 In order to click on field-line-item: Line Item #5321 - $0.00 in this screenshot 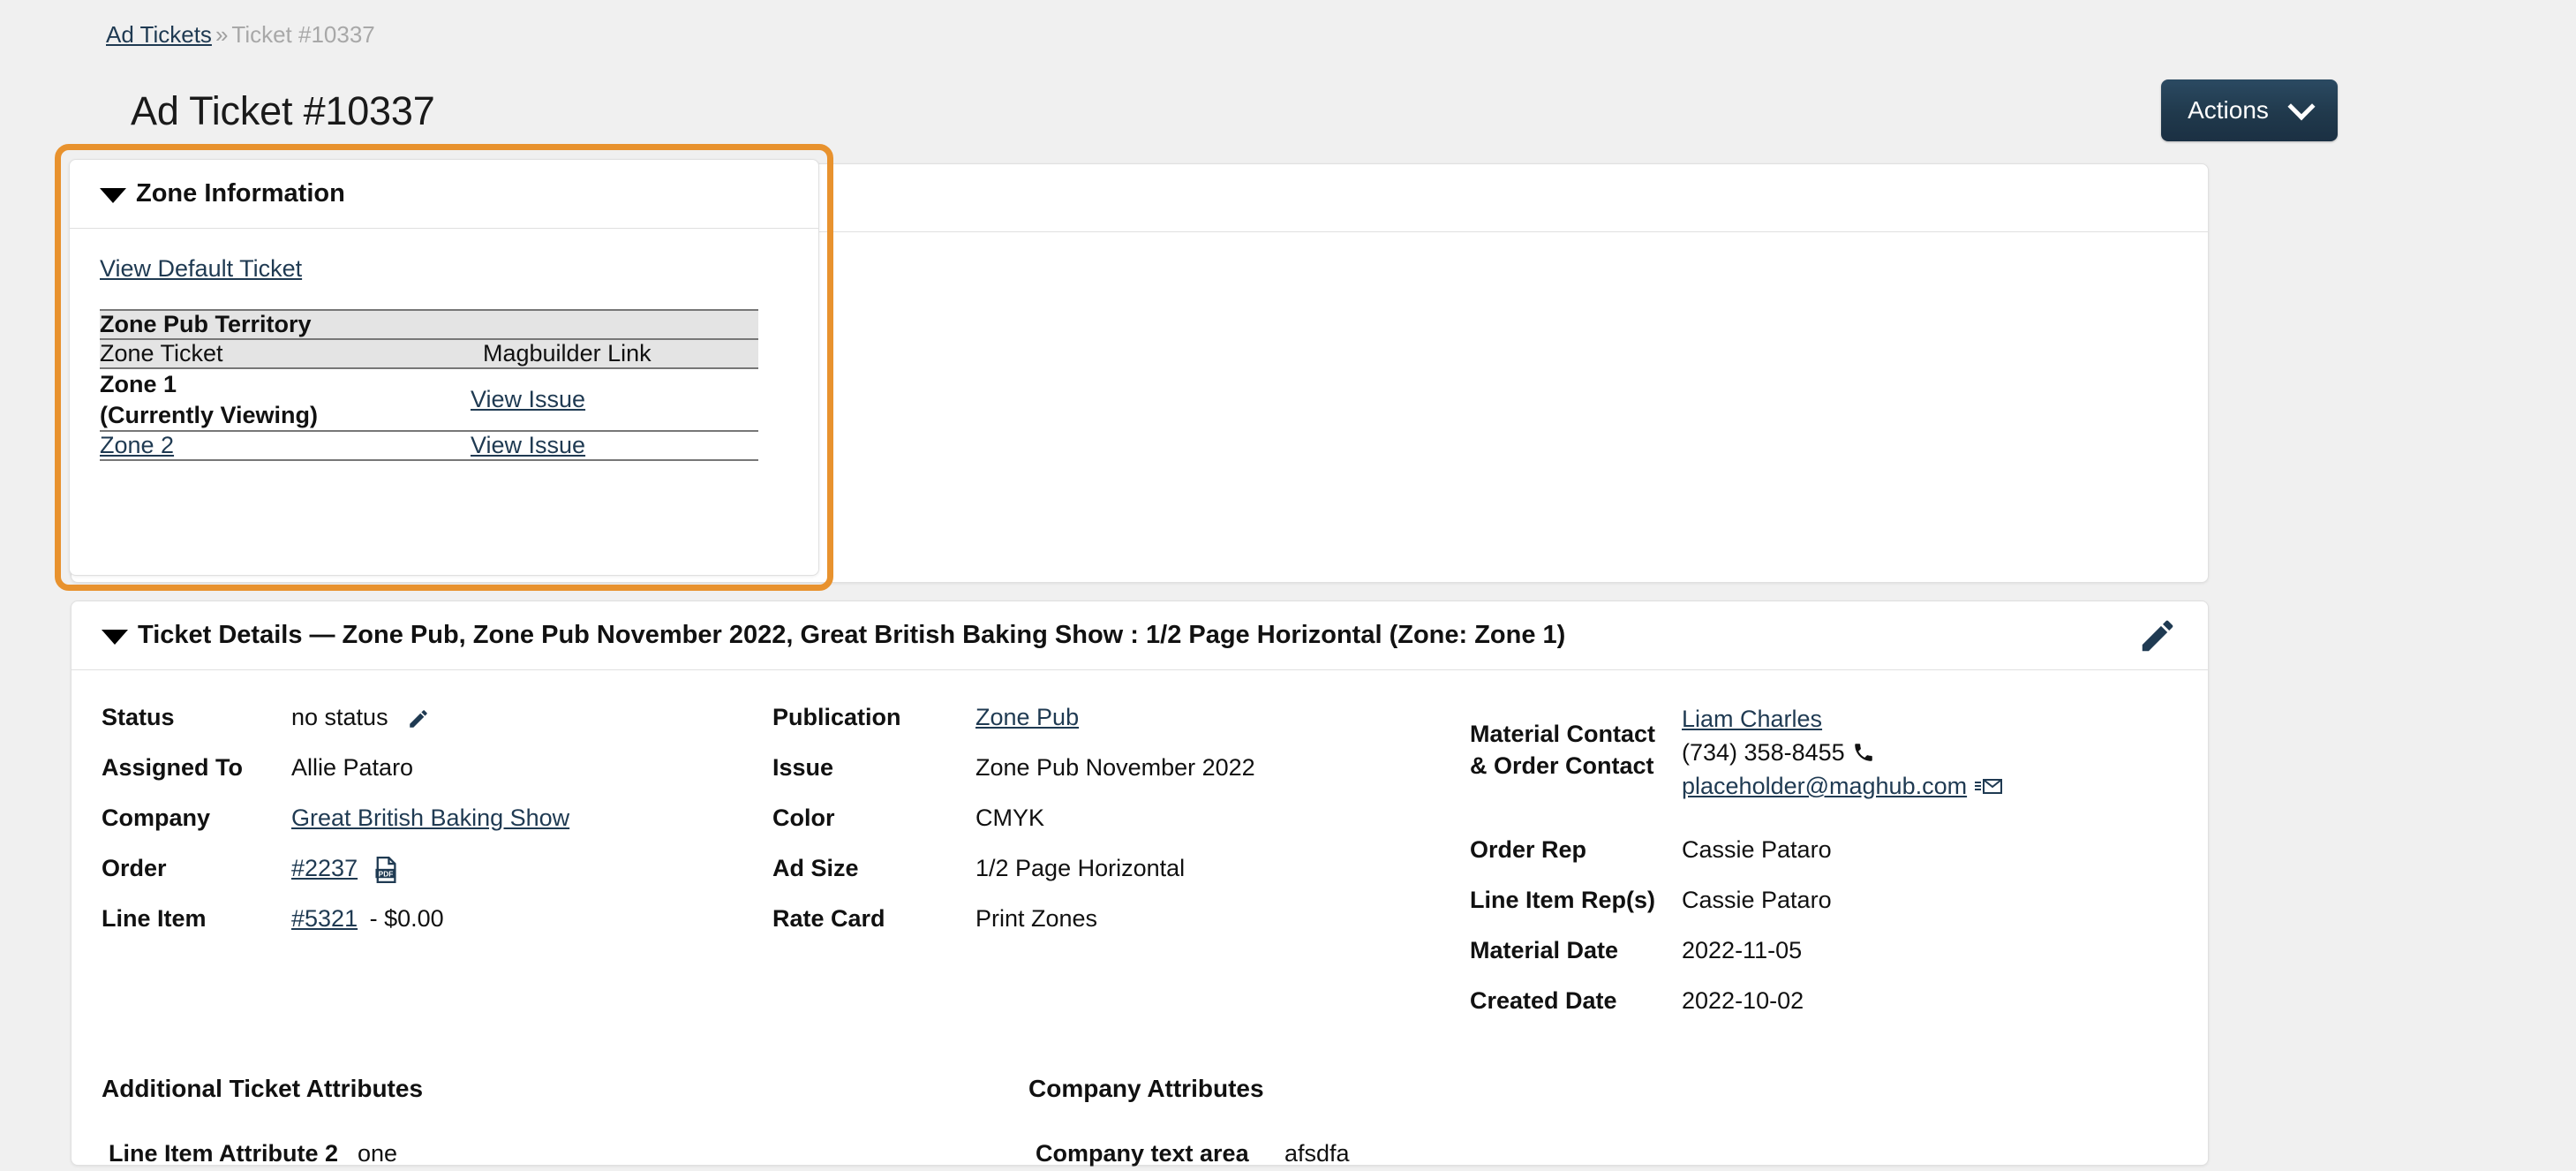, I will do `click(437, 918)`.